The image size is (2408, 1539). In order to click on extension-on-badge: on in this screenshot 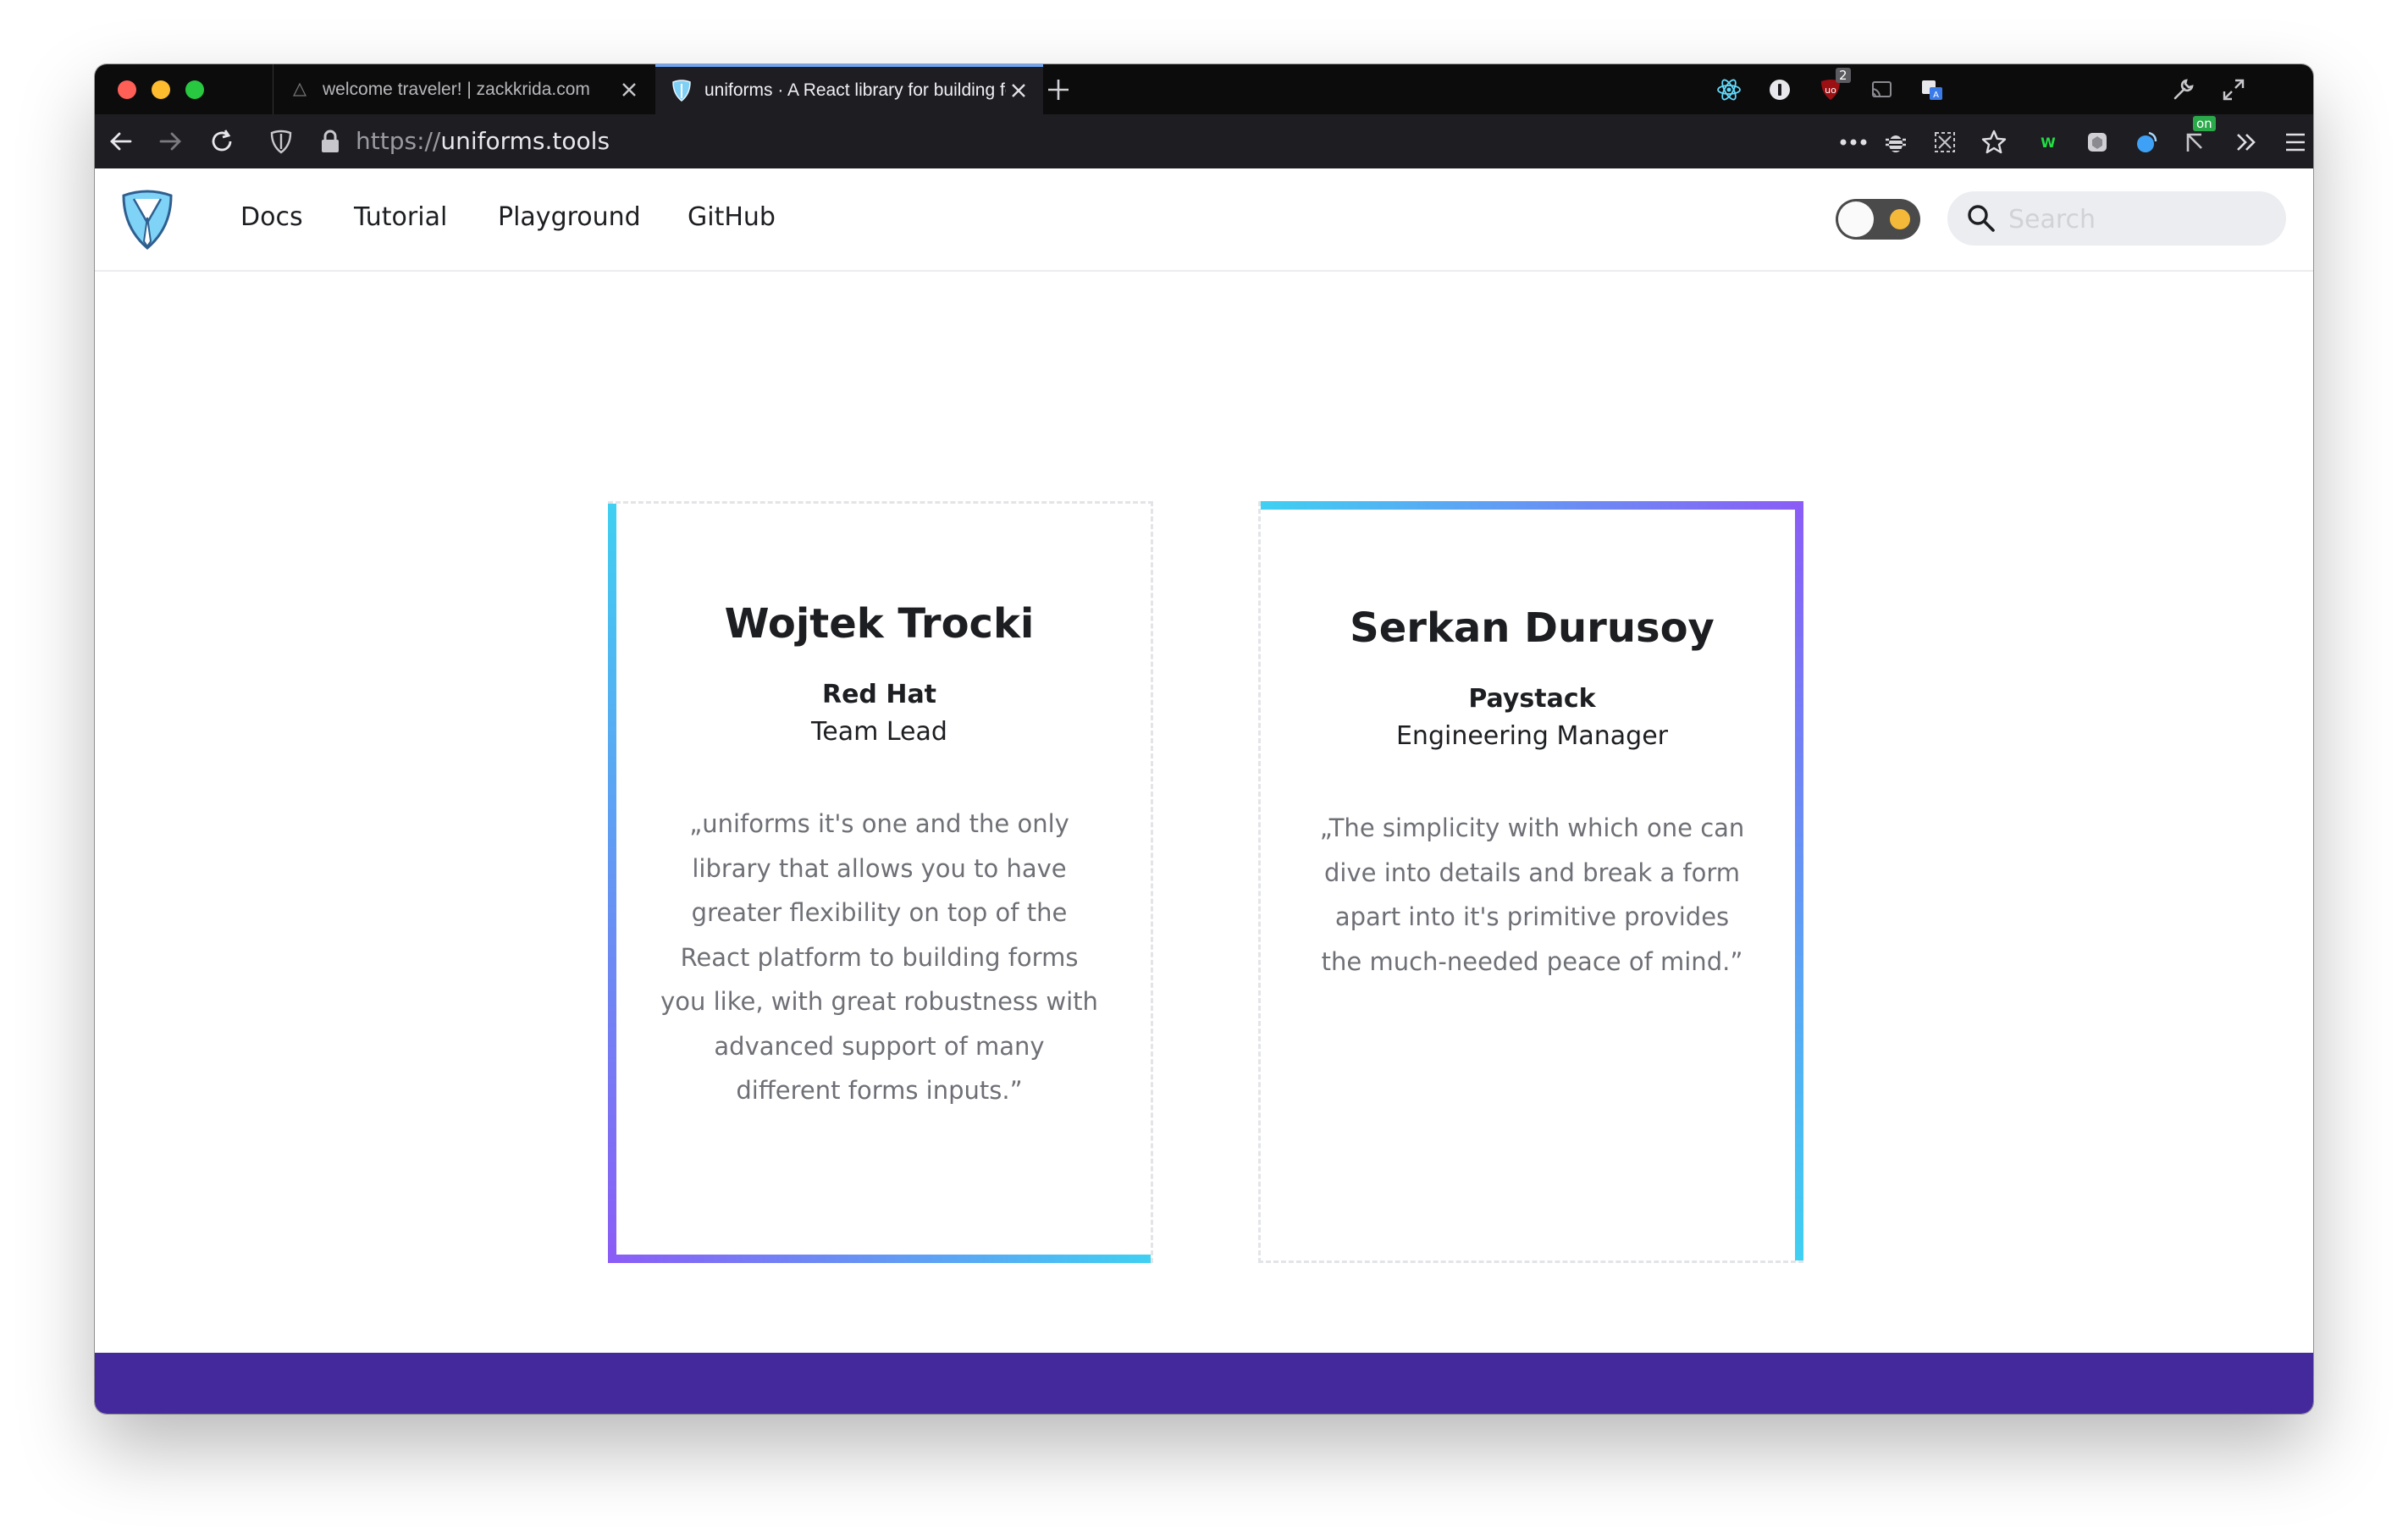, I will do `click(2204, 123)`.